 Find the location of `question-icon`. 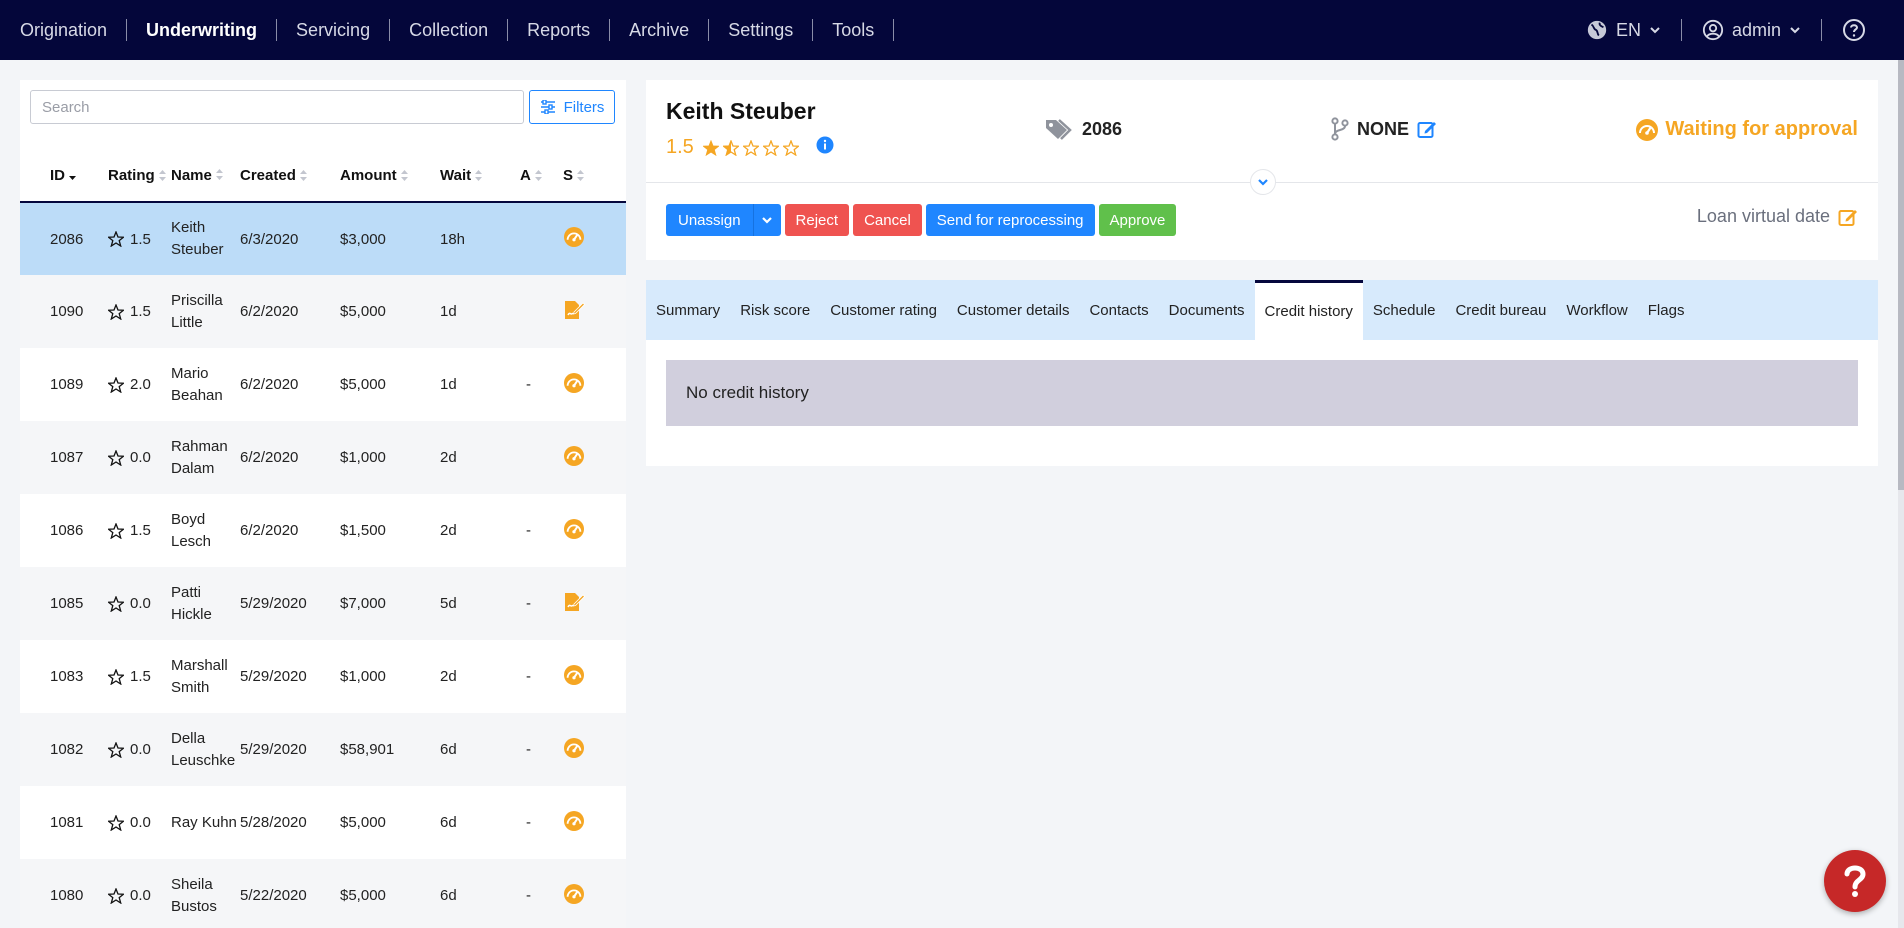

question-icon is located at coordinates (1855, 881).